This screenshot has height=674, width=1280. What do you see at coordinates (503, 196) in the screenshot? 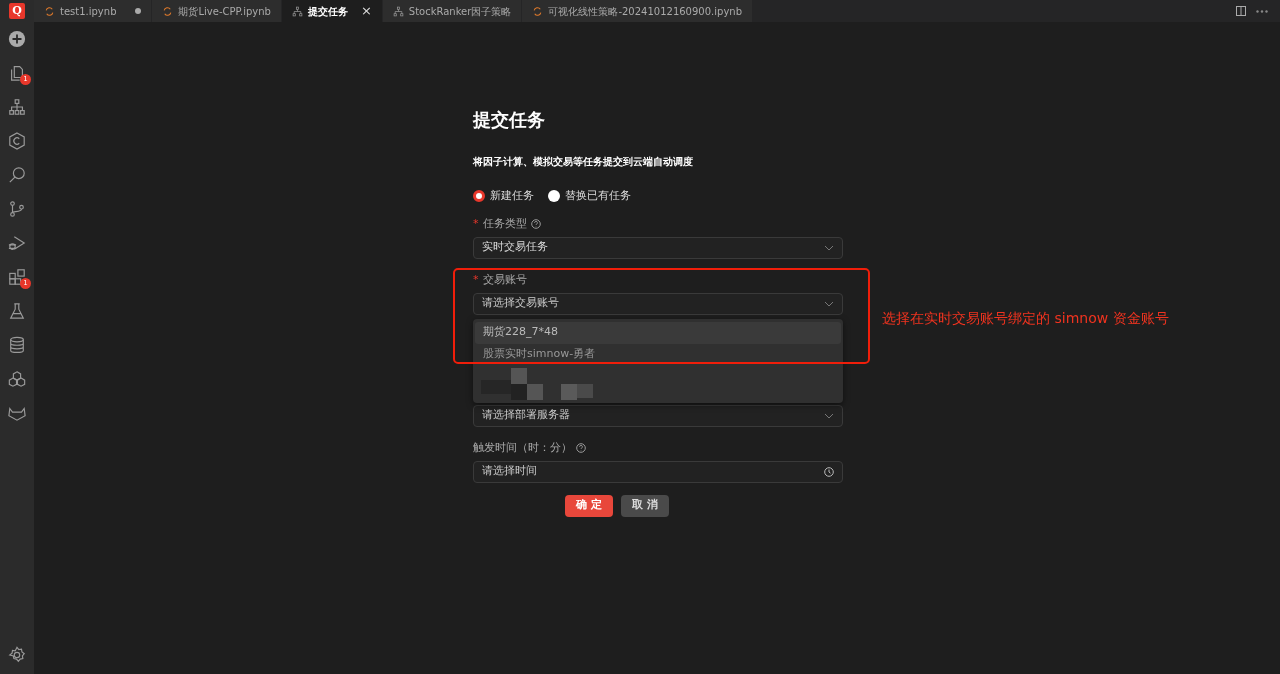
I see `radio-option: 新建任务` at bounding box center [503, 196].